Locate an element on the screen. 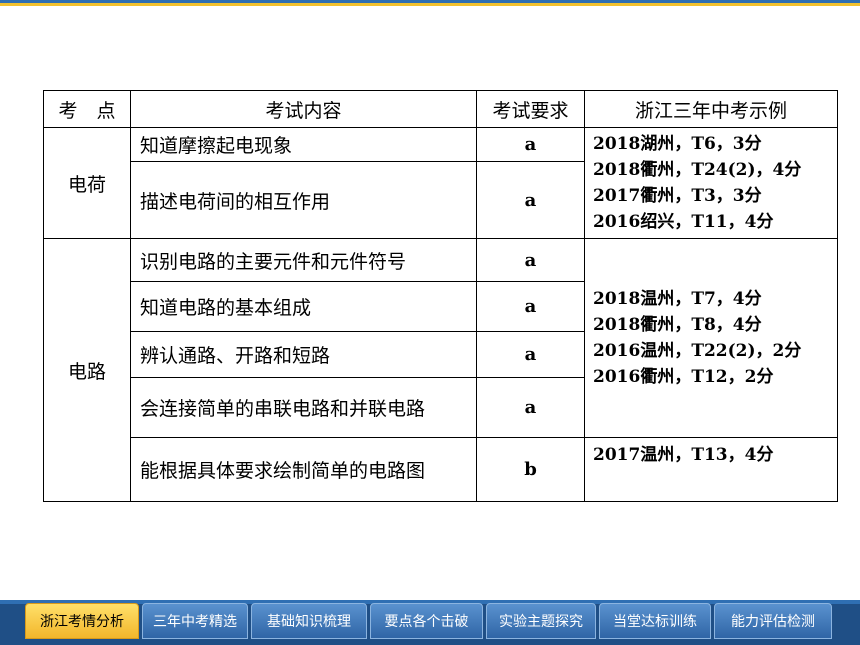 This screenshot has height=645, width=860. example-line: 2016衢州，T12，2分 is located at coordinates (683, 377).